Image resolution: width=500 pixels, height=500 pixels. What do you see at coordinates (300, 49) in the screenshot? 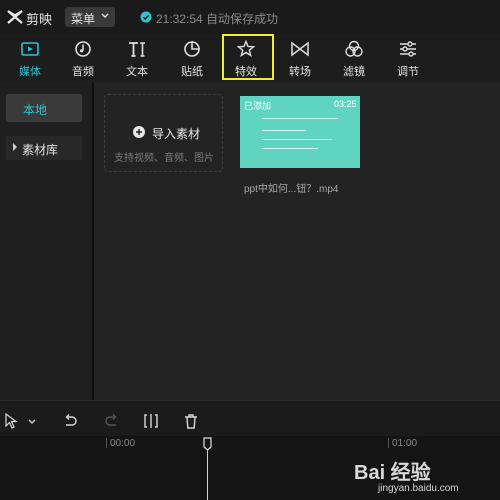
I see `transition-icon` at bounding box center [300, 49].